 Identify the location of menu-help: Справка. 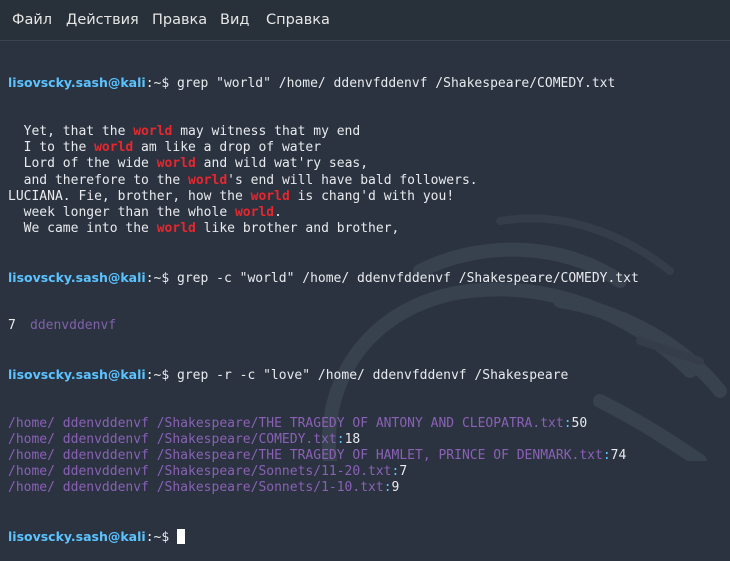
(298, 20).